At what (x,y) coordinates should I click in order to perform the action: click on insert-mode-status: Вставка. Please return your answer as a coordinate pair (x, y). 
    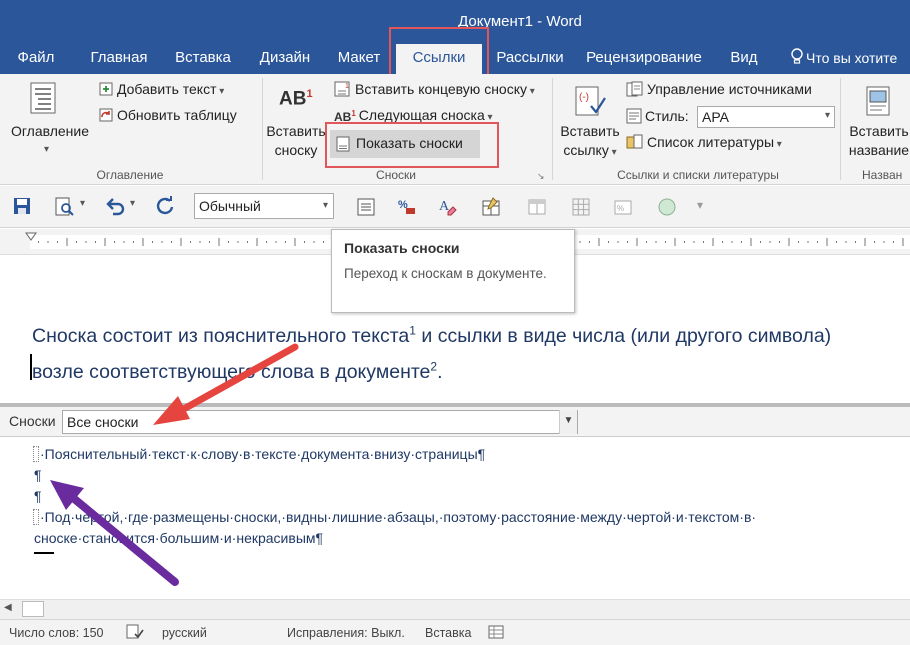
    Looking at the image, I should click on (448, 633).